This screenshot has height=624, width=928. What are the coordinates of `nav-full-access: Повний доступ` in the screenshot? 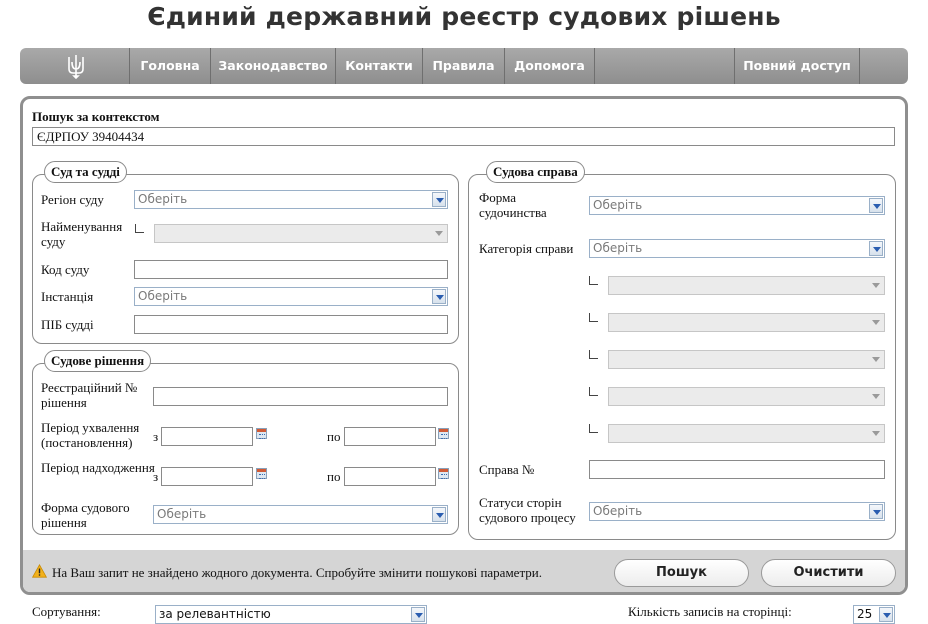 It's located at (797, 66).